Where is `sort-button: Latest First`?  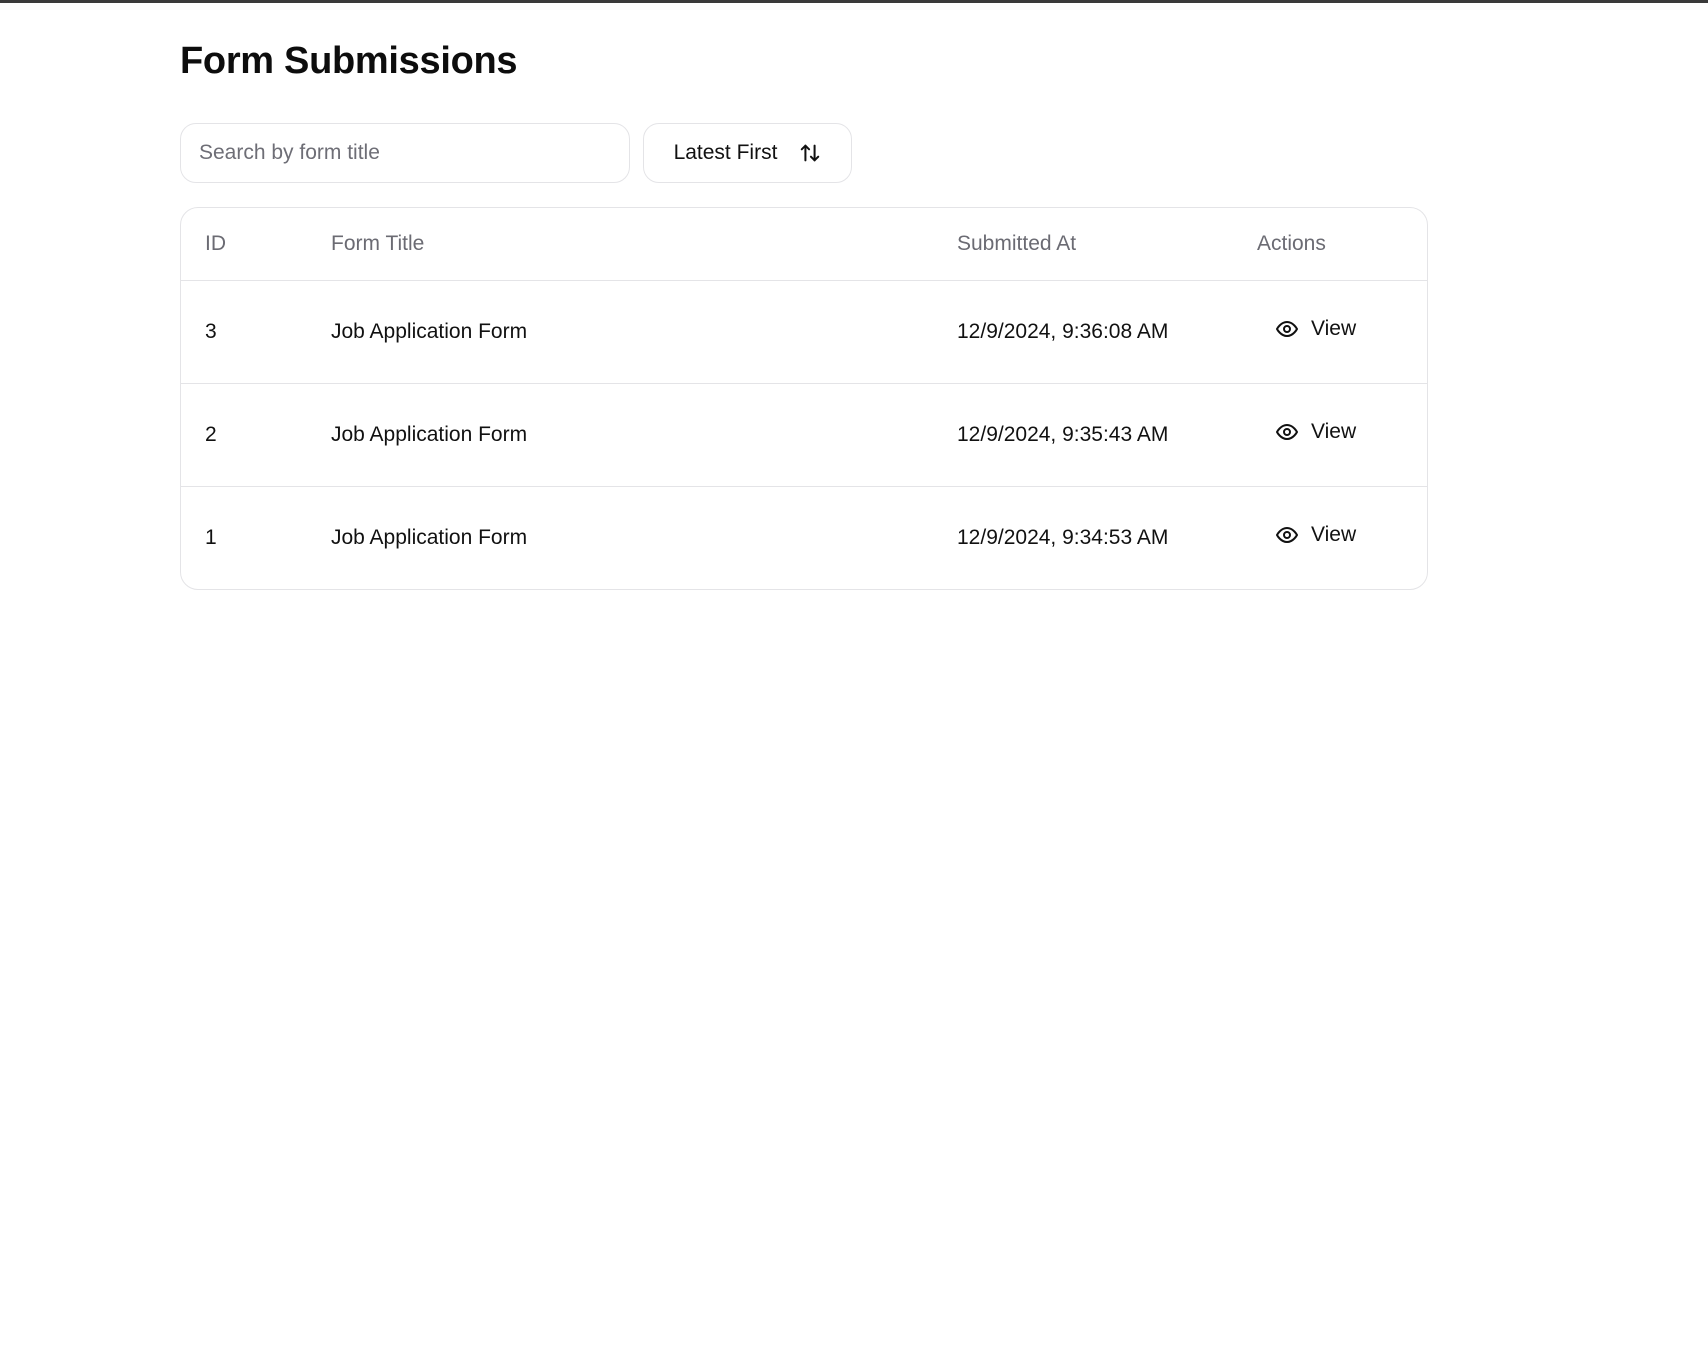 sort-button: Latest First is located at coordinates (747, 153).